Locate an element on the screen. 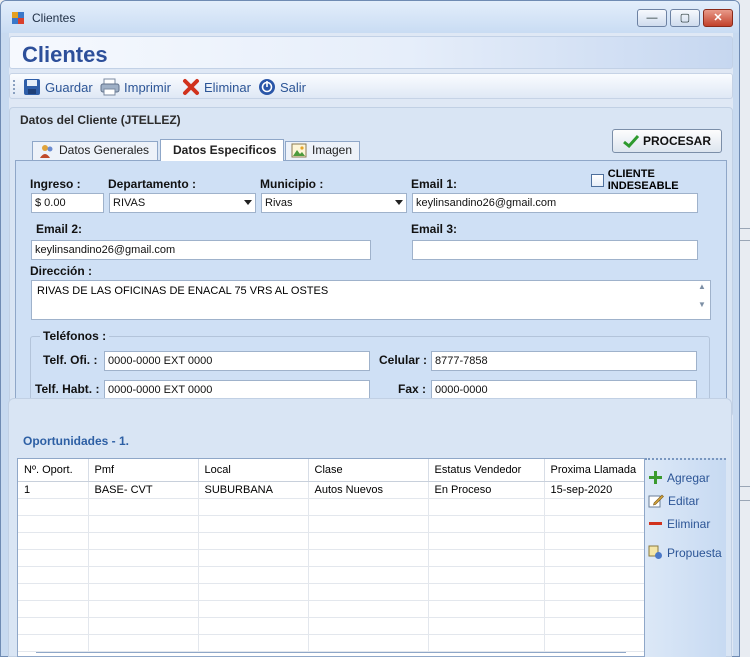  column-header: Nº. Oport. is located at coordinates (53, 470).